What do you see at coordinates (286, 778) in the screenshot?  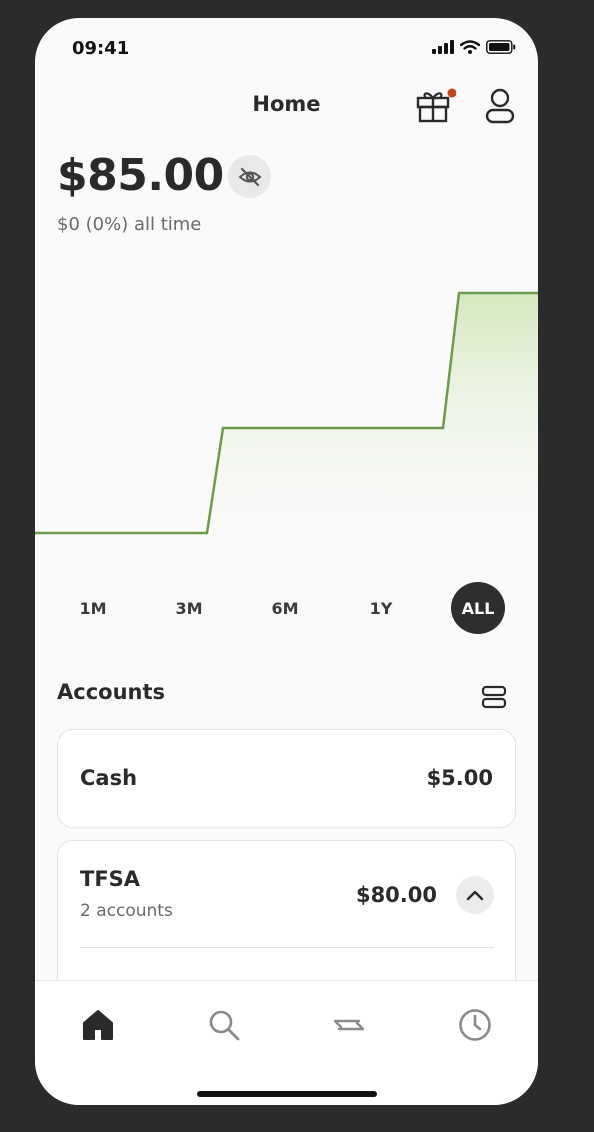 I see `account-card-cash: Cash $5.00` at bounding box center [286, 778].